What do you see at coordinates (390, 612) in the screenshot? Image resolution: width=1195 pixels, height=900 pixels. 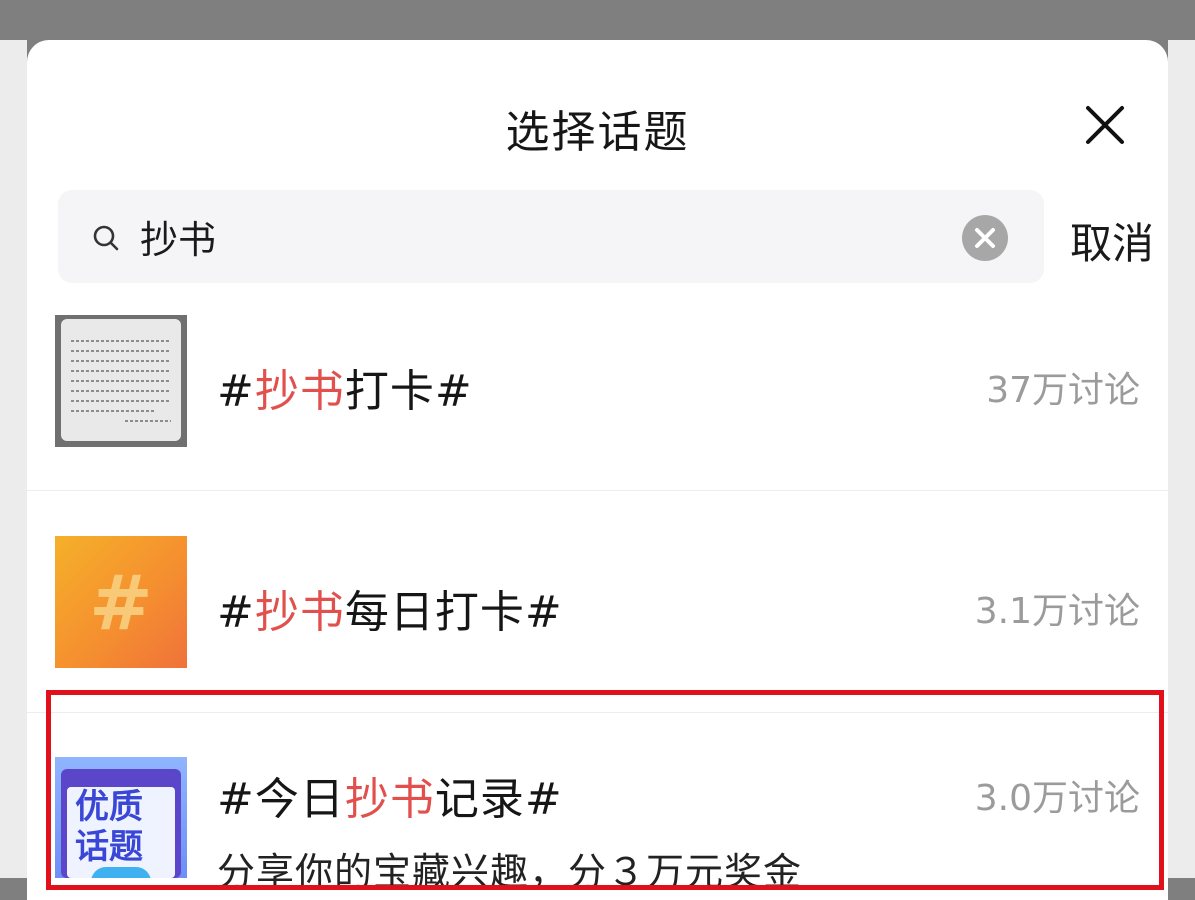 I see `topic-title: #抄书每日打卡#` at bounding box center [390, 612].